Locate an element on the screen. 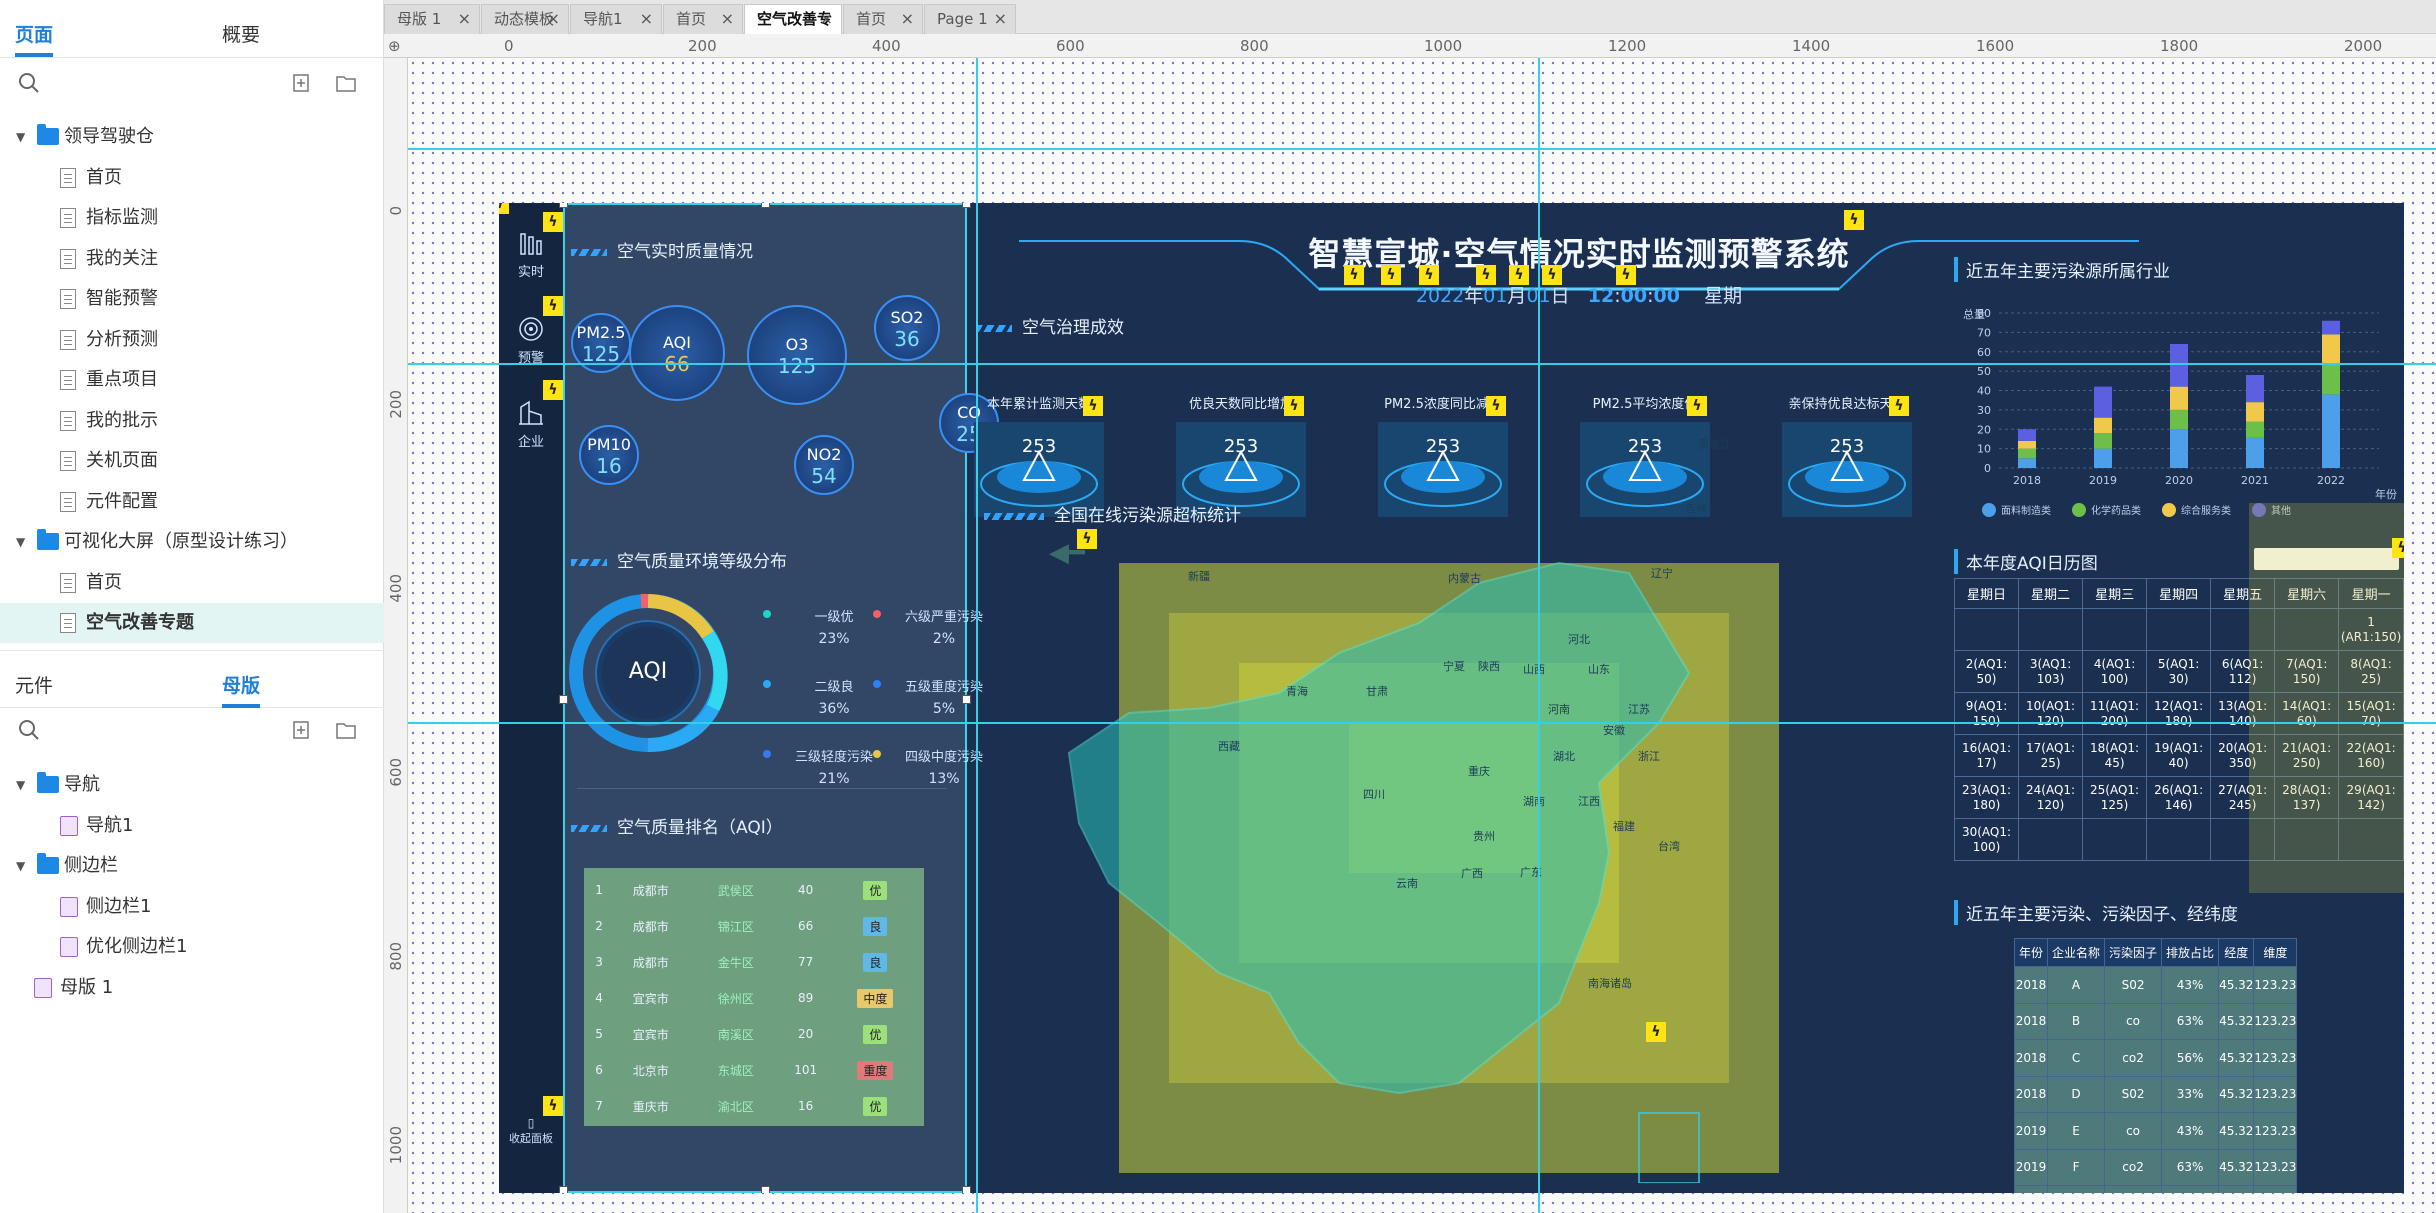 This screenshot has height=1213, width=2436. calendar-day: 17(AQ1: 25) is located at coordinates (2051, 755).